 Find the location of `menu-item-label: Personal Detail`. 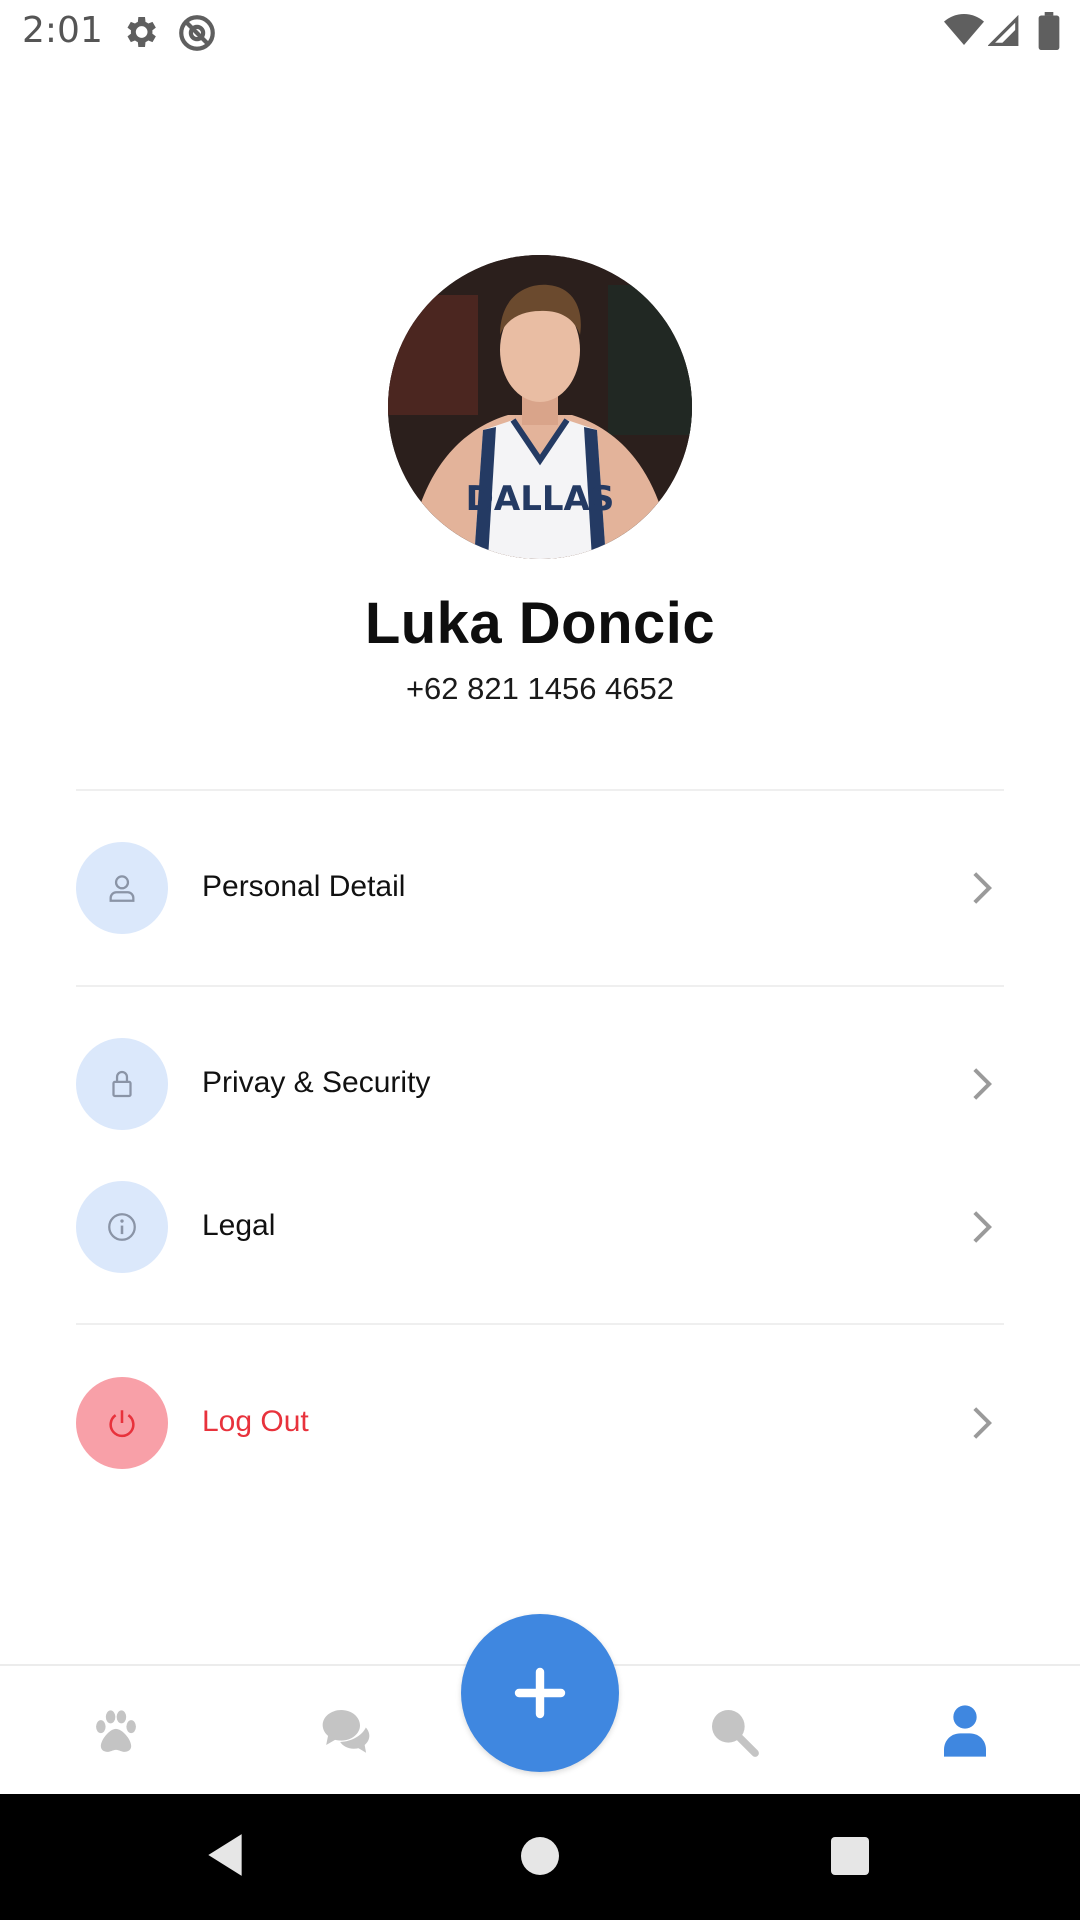

menu-item-label: Personal Detail is located at coordinates (304, 886).